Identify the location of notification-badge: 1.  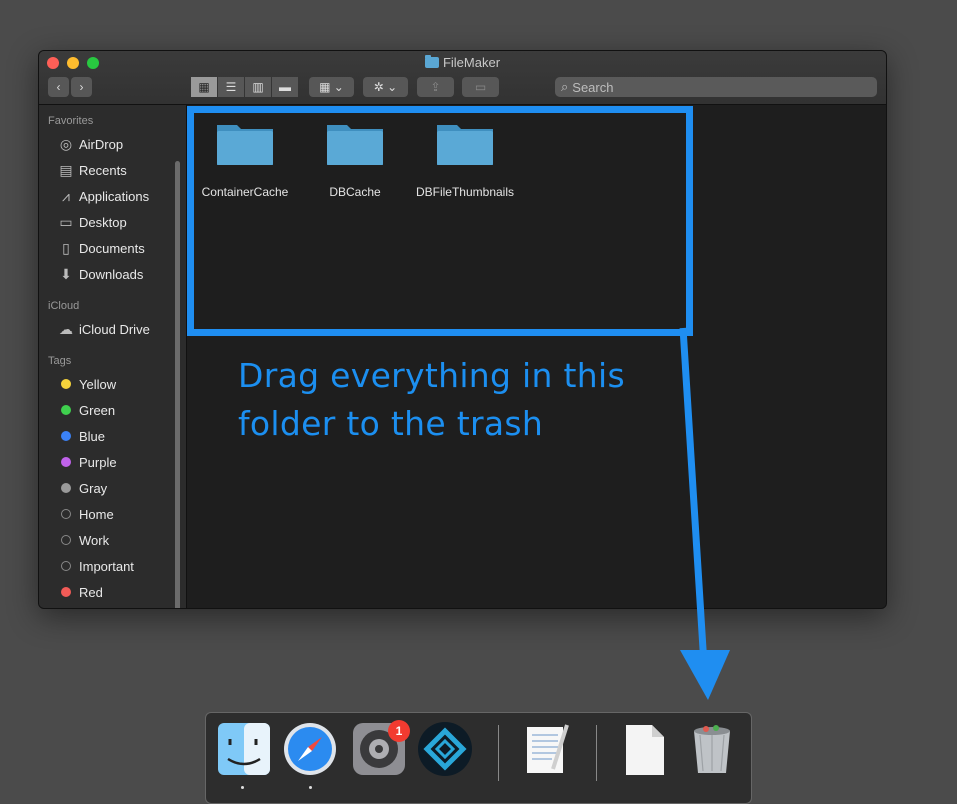
(399, 731).